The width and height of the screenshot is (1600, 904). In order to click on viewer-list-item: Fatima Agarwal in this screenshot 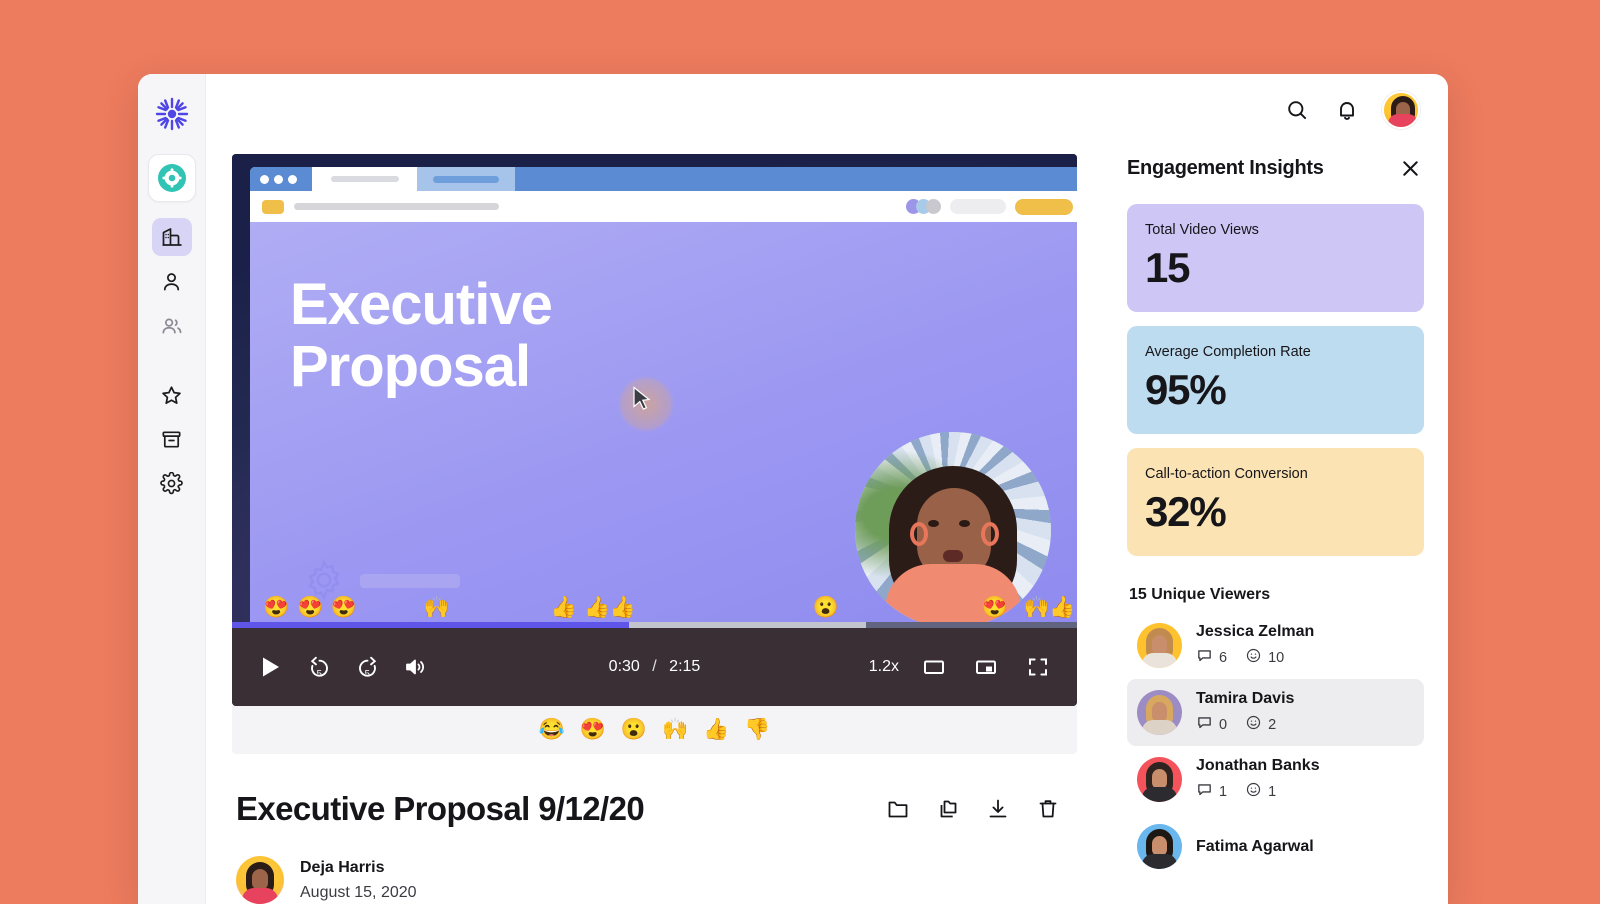, I will do `click(1275, 846)`.